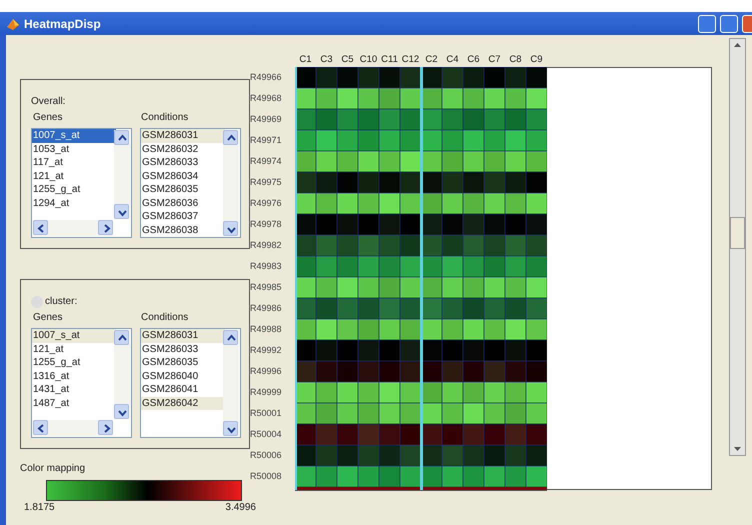 This screenshot has height=525, width=752. Describe the element at coordinates (62, 24) in the screenshot. I see `window-title: HeatmapDisp` at that location.